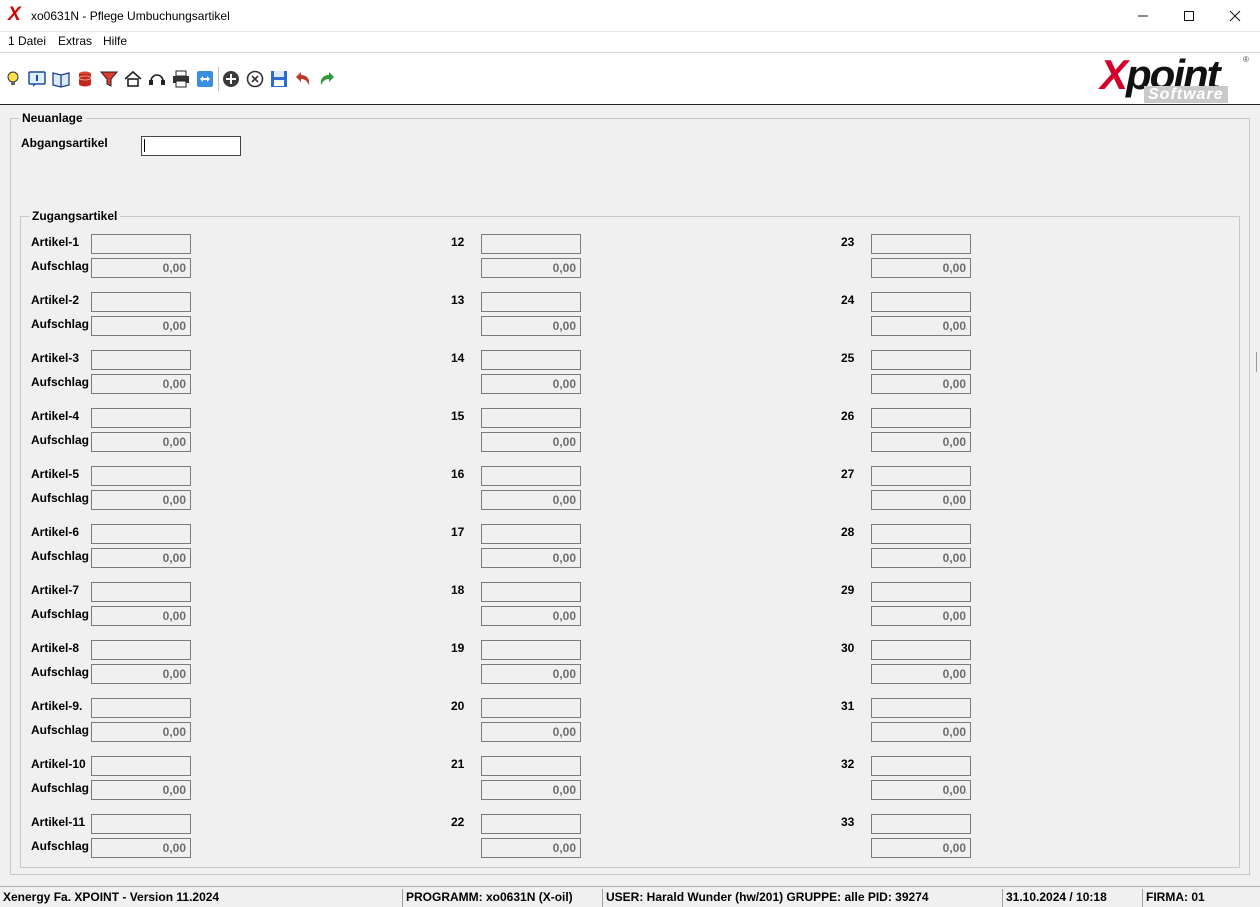  Describe the element at coordinates (1176, 78) in the screenshot. I see `xpoint-logo: Xpoint Software ®` at that location.